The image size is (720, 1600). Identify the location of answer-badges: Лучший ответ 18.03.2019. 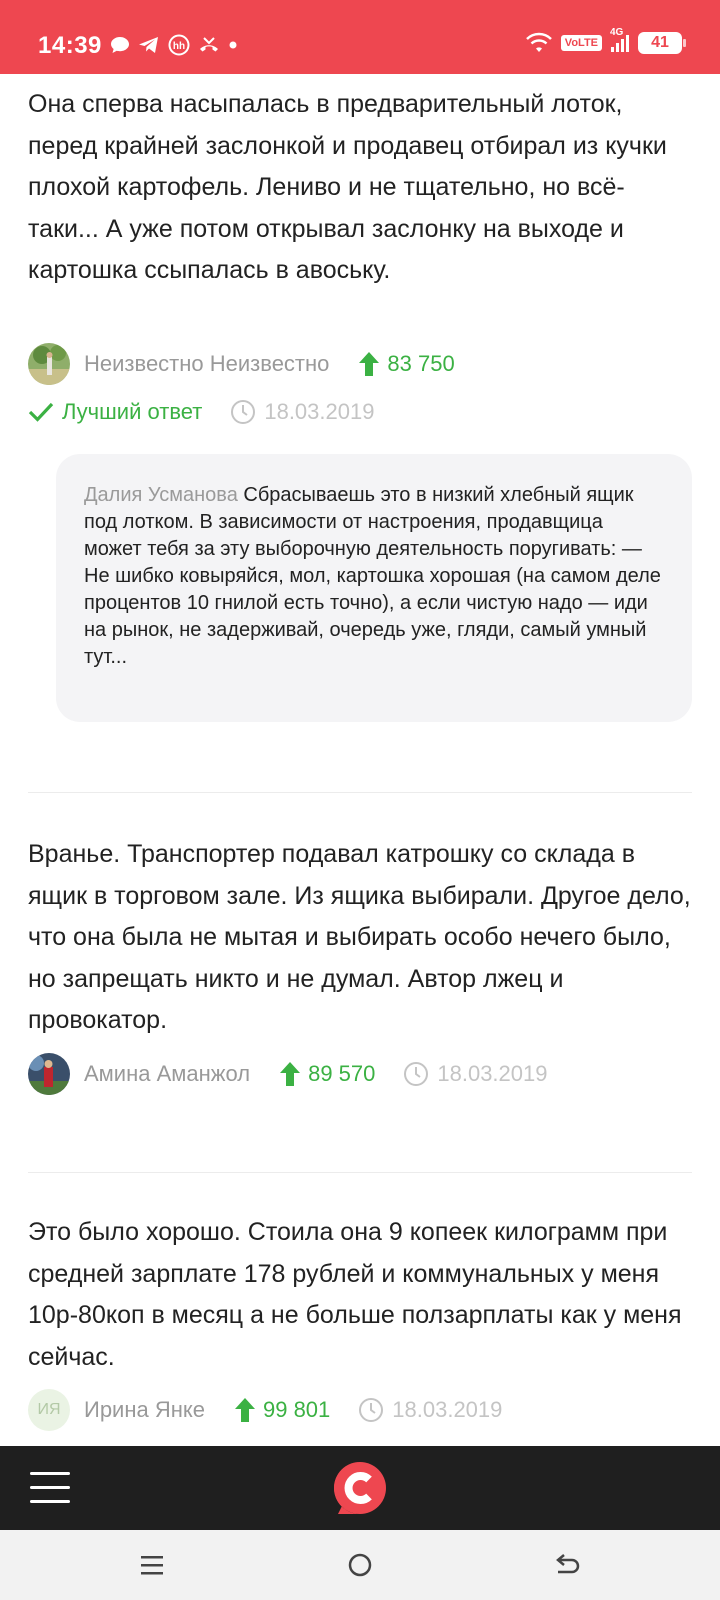
(201, 412).